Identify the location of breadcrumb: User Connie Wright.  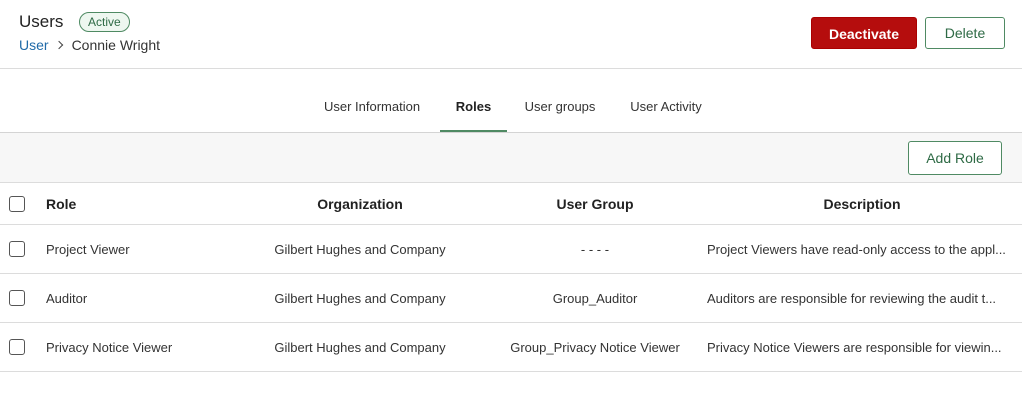
(89, 45).